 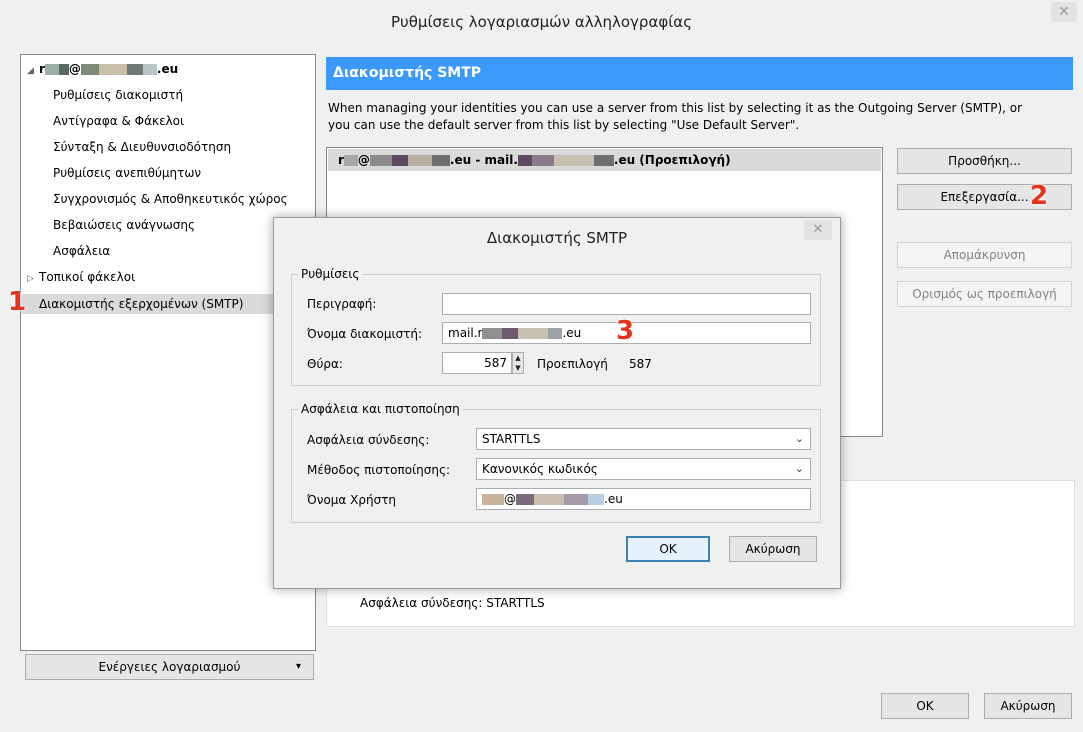 I want to click on dialog-close-button: ✕, so click(x=818, y=230).